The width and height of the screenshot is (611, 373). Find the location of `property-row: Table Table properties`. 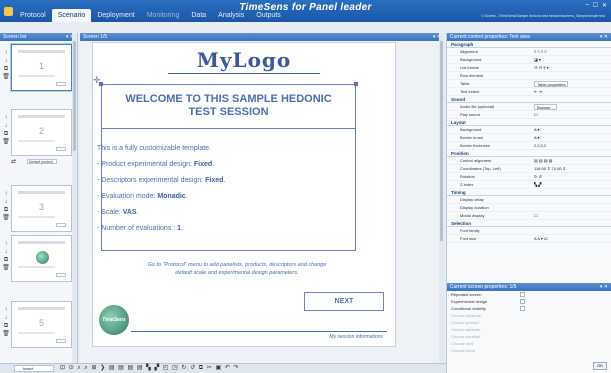

property-row: Table Table properties is located at coordinates (529, 84).